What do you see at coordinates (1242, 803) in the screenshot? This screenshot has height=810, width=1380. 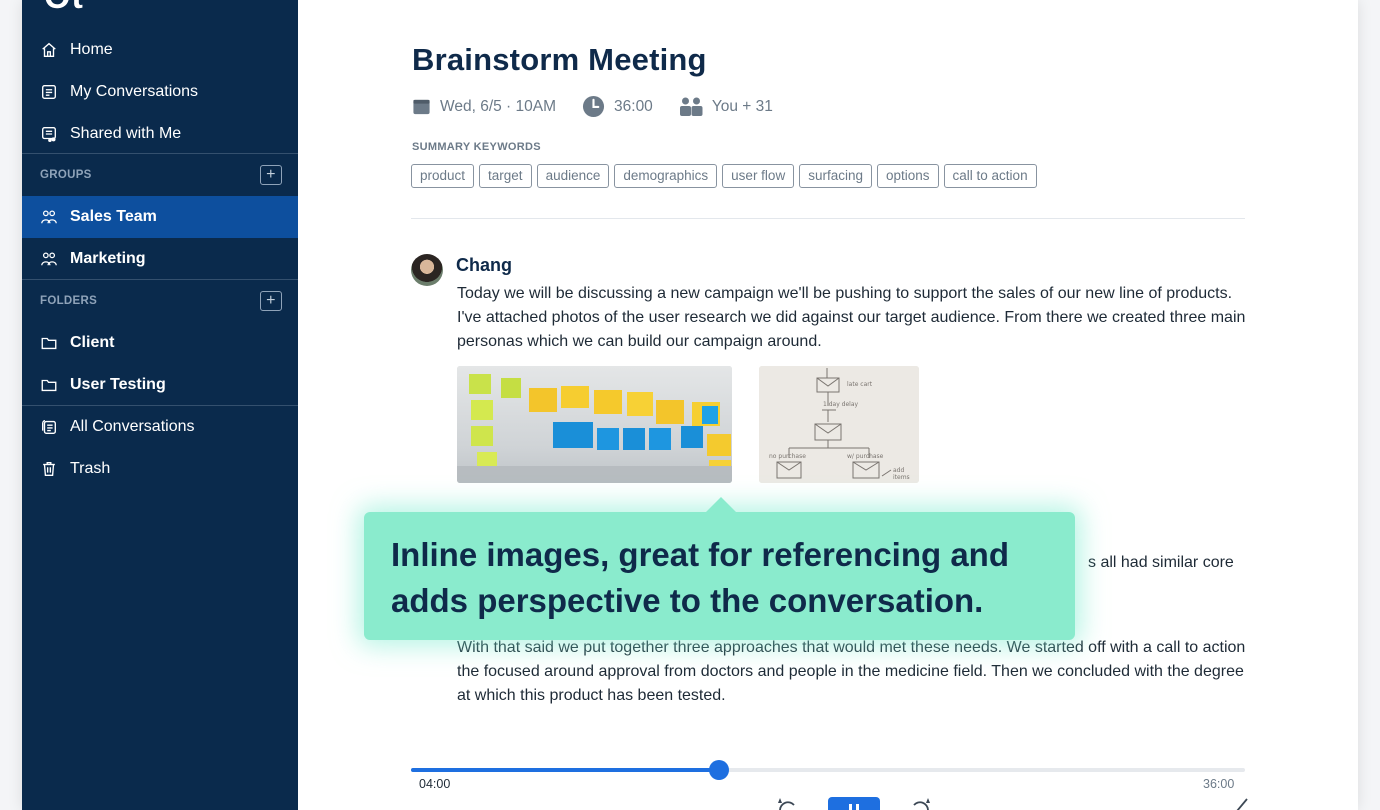 I see `edit-pencil-icon` at bounding box center [1242, 803].